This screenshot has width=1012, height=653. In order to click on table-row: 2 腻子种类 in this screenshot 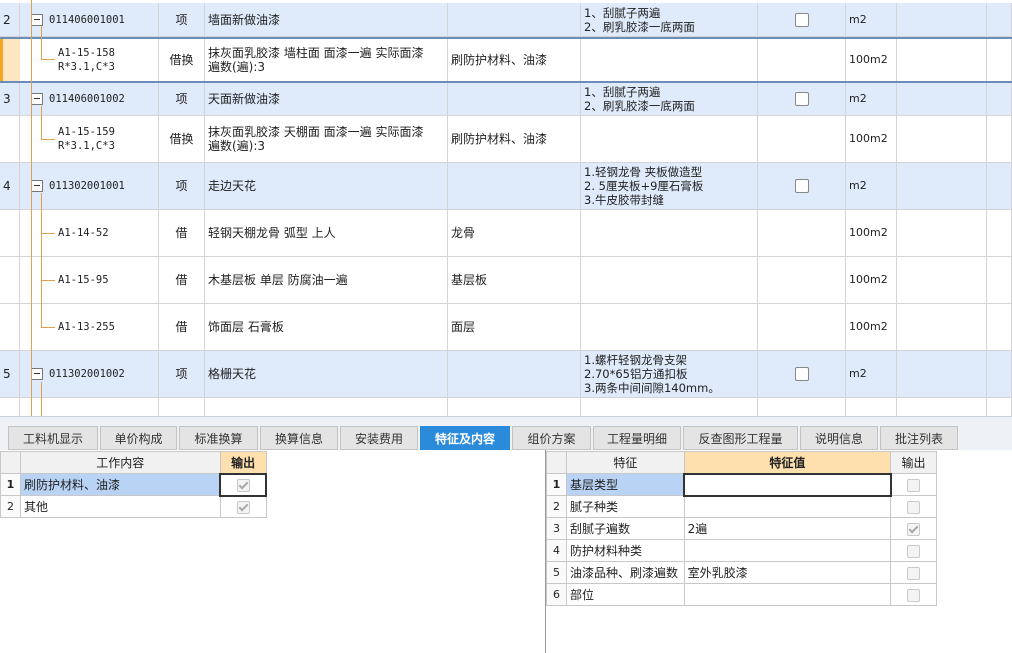, I will do `click(741, 506)`.